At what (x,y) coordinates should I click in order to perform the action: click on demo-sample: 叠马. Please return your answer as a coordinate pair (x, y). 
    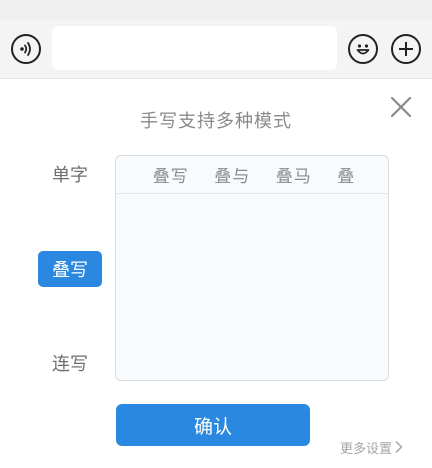
    Looking at the image, I should click on (293, 177).